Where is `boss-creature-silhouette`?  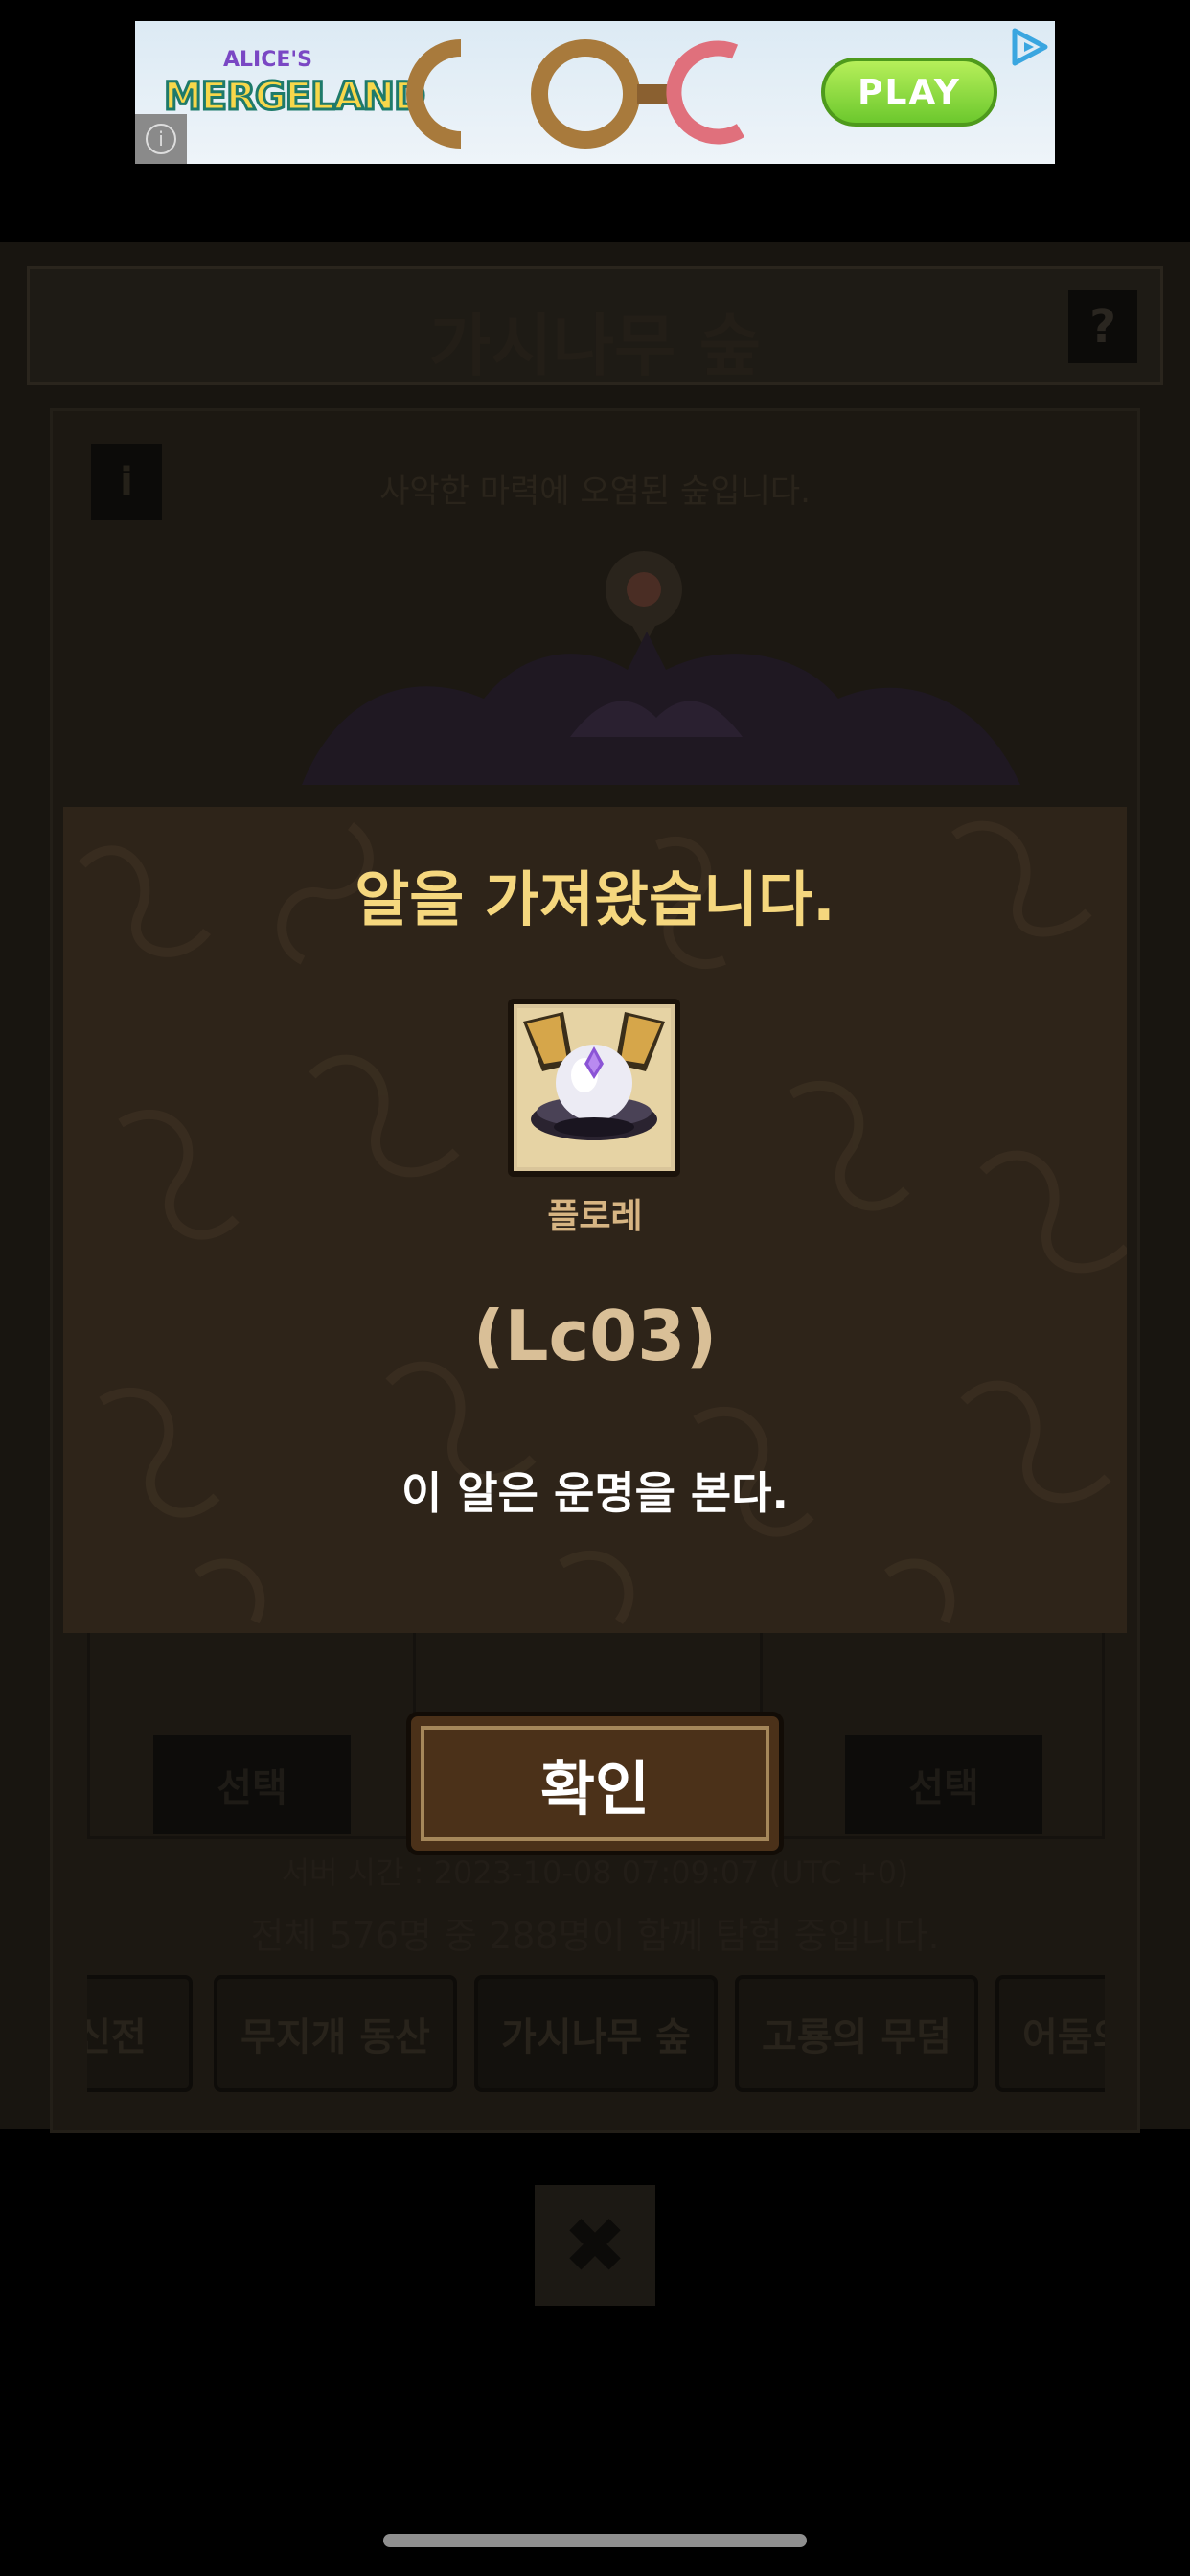 boss-creature-silhouette is located at coordinates (661, 708).